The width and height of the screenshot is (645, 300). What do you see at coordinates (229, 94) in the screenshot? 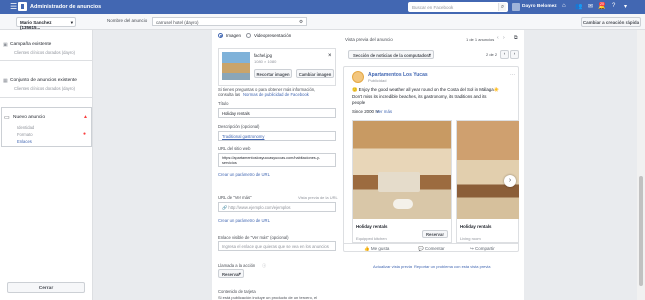
I see `help-text-2: consulta las` at bounding box center [229, 94].